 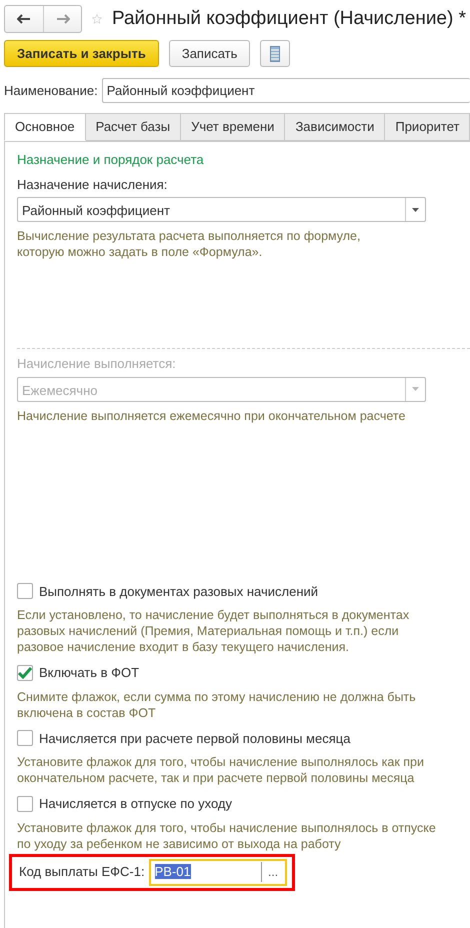 What do you see at coordinates (51, 91) in the screenshot?
I see `field-label: Наименование:` at bounding box center [51, 91].